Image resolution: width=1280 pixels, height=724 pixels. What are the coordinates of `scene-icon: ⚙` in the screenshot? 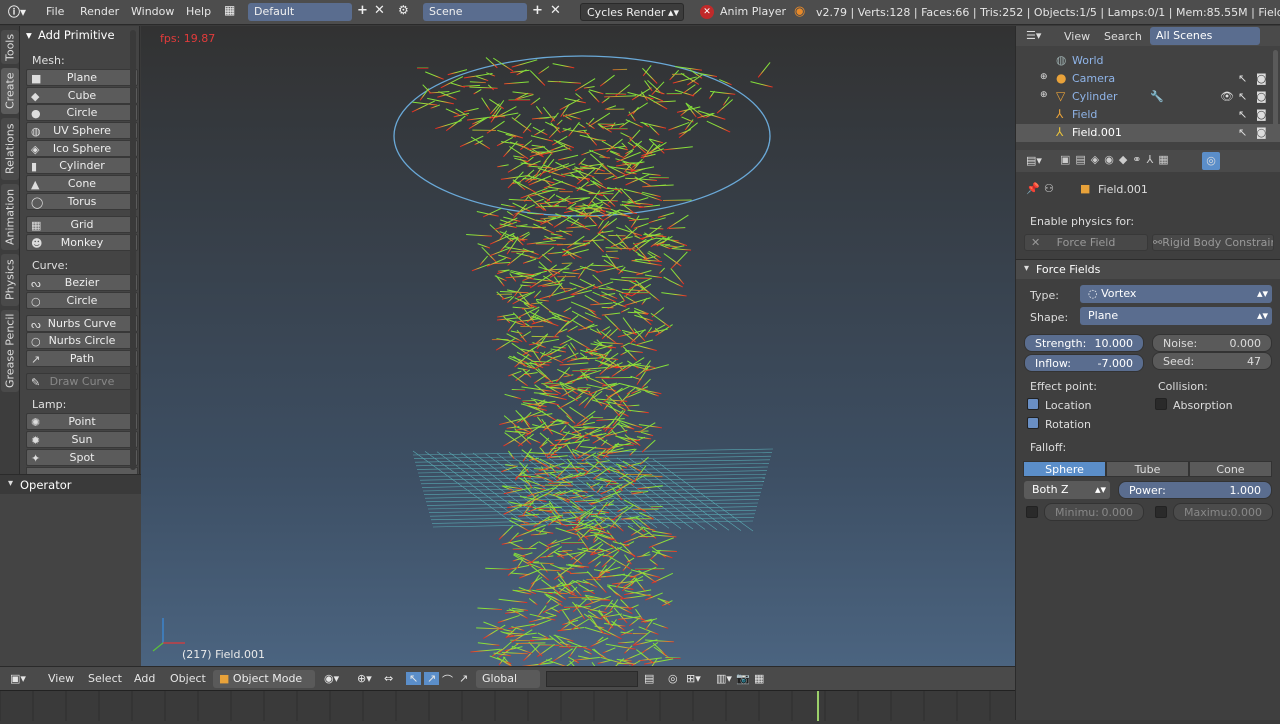 It's located at (403, 10).